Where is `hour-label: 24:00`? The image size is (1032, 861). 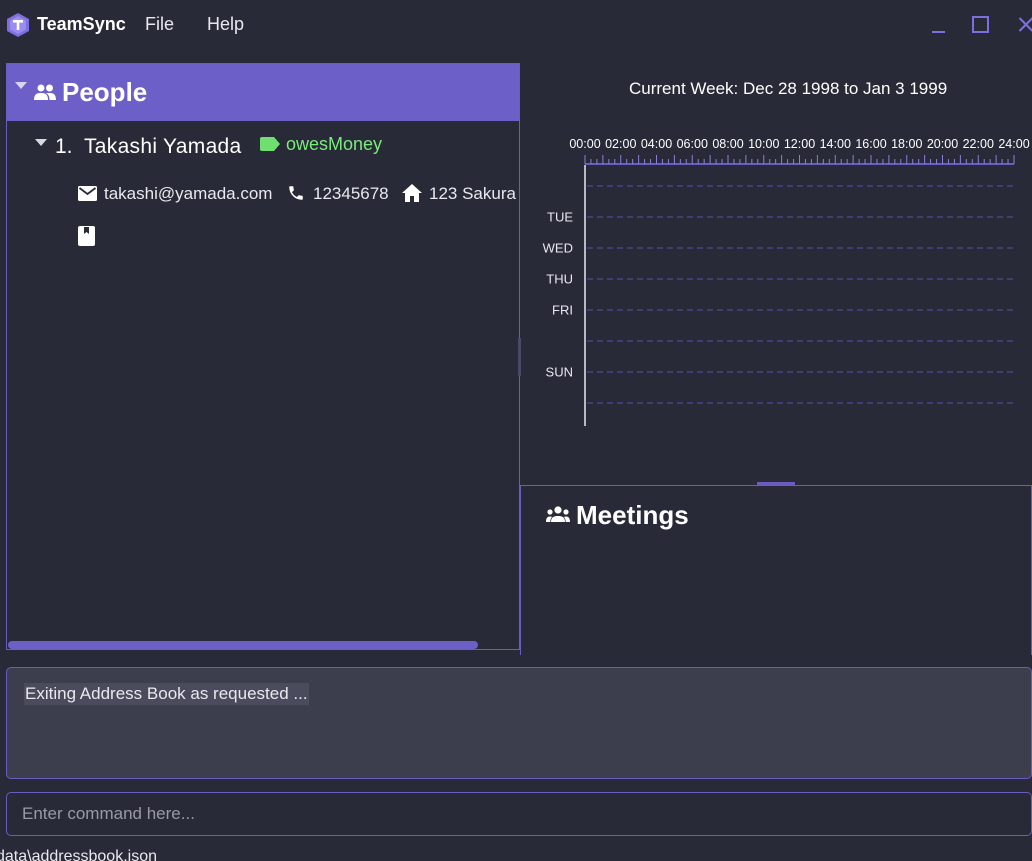 hour-label: 24:00 is located at coordinates (1013, 144).